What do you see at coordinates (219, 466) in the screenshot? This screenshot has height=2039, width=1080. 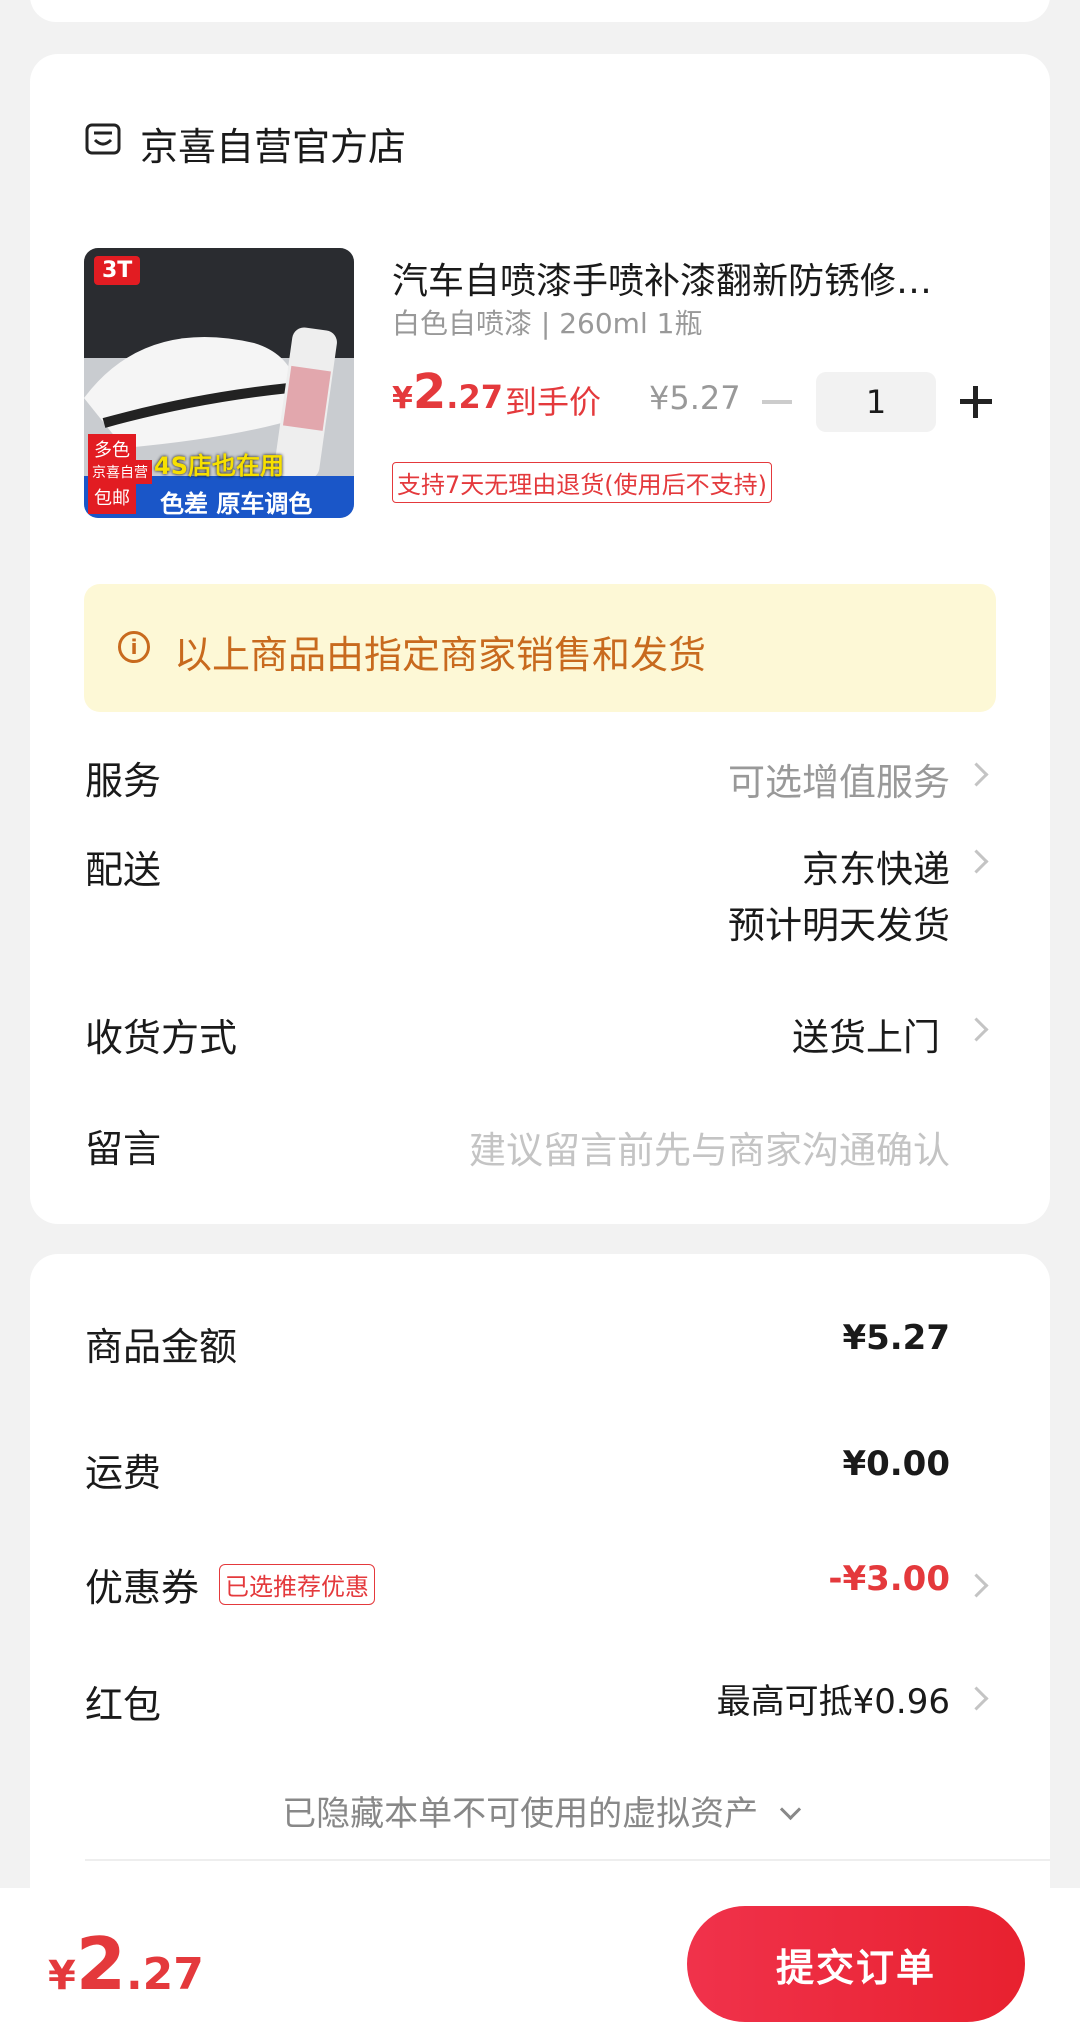 I see `image-caption-1: 4S店也在用` at bounding box center [219, 466].